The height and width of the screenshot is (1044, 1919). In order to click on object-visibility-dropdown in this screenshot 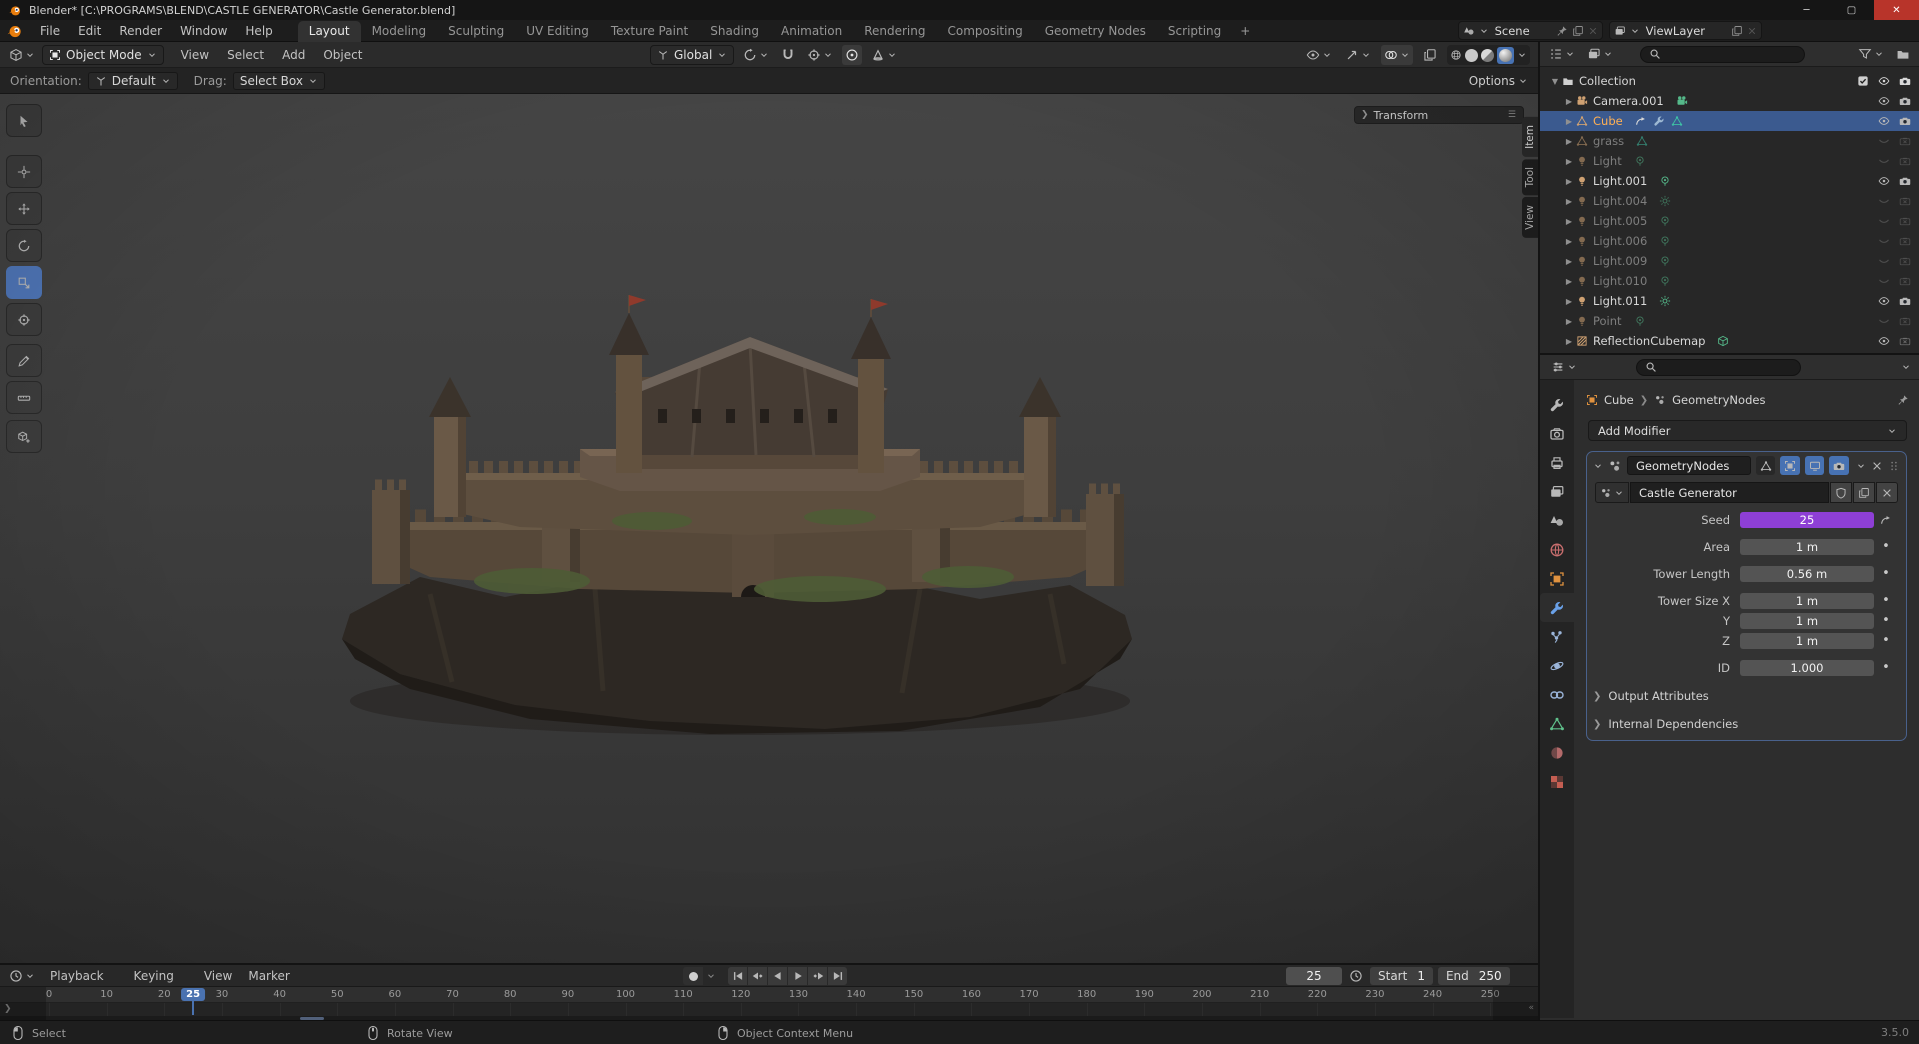, I will do `click(1319, 55)`.